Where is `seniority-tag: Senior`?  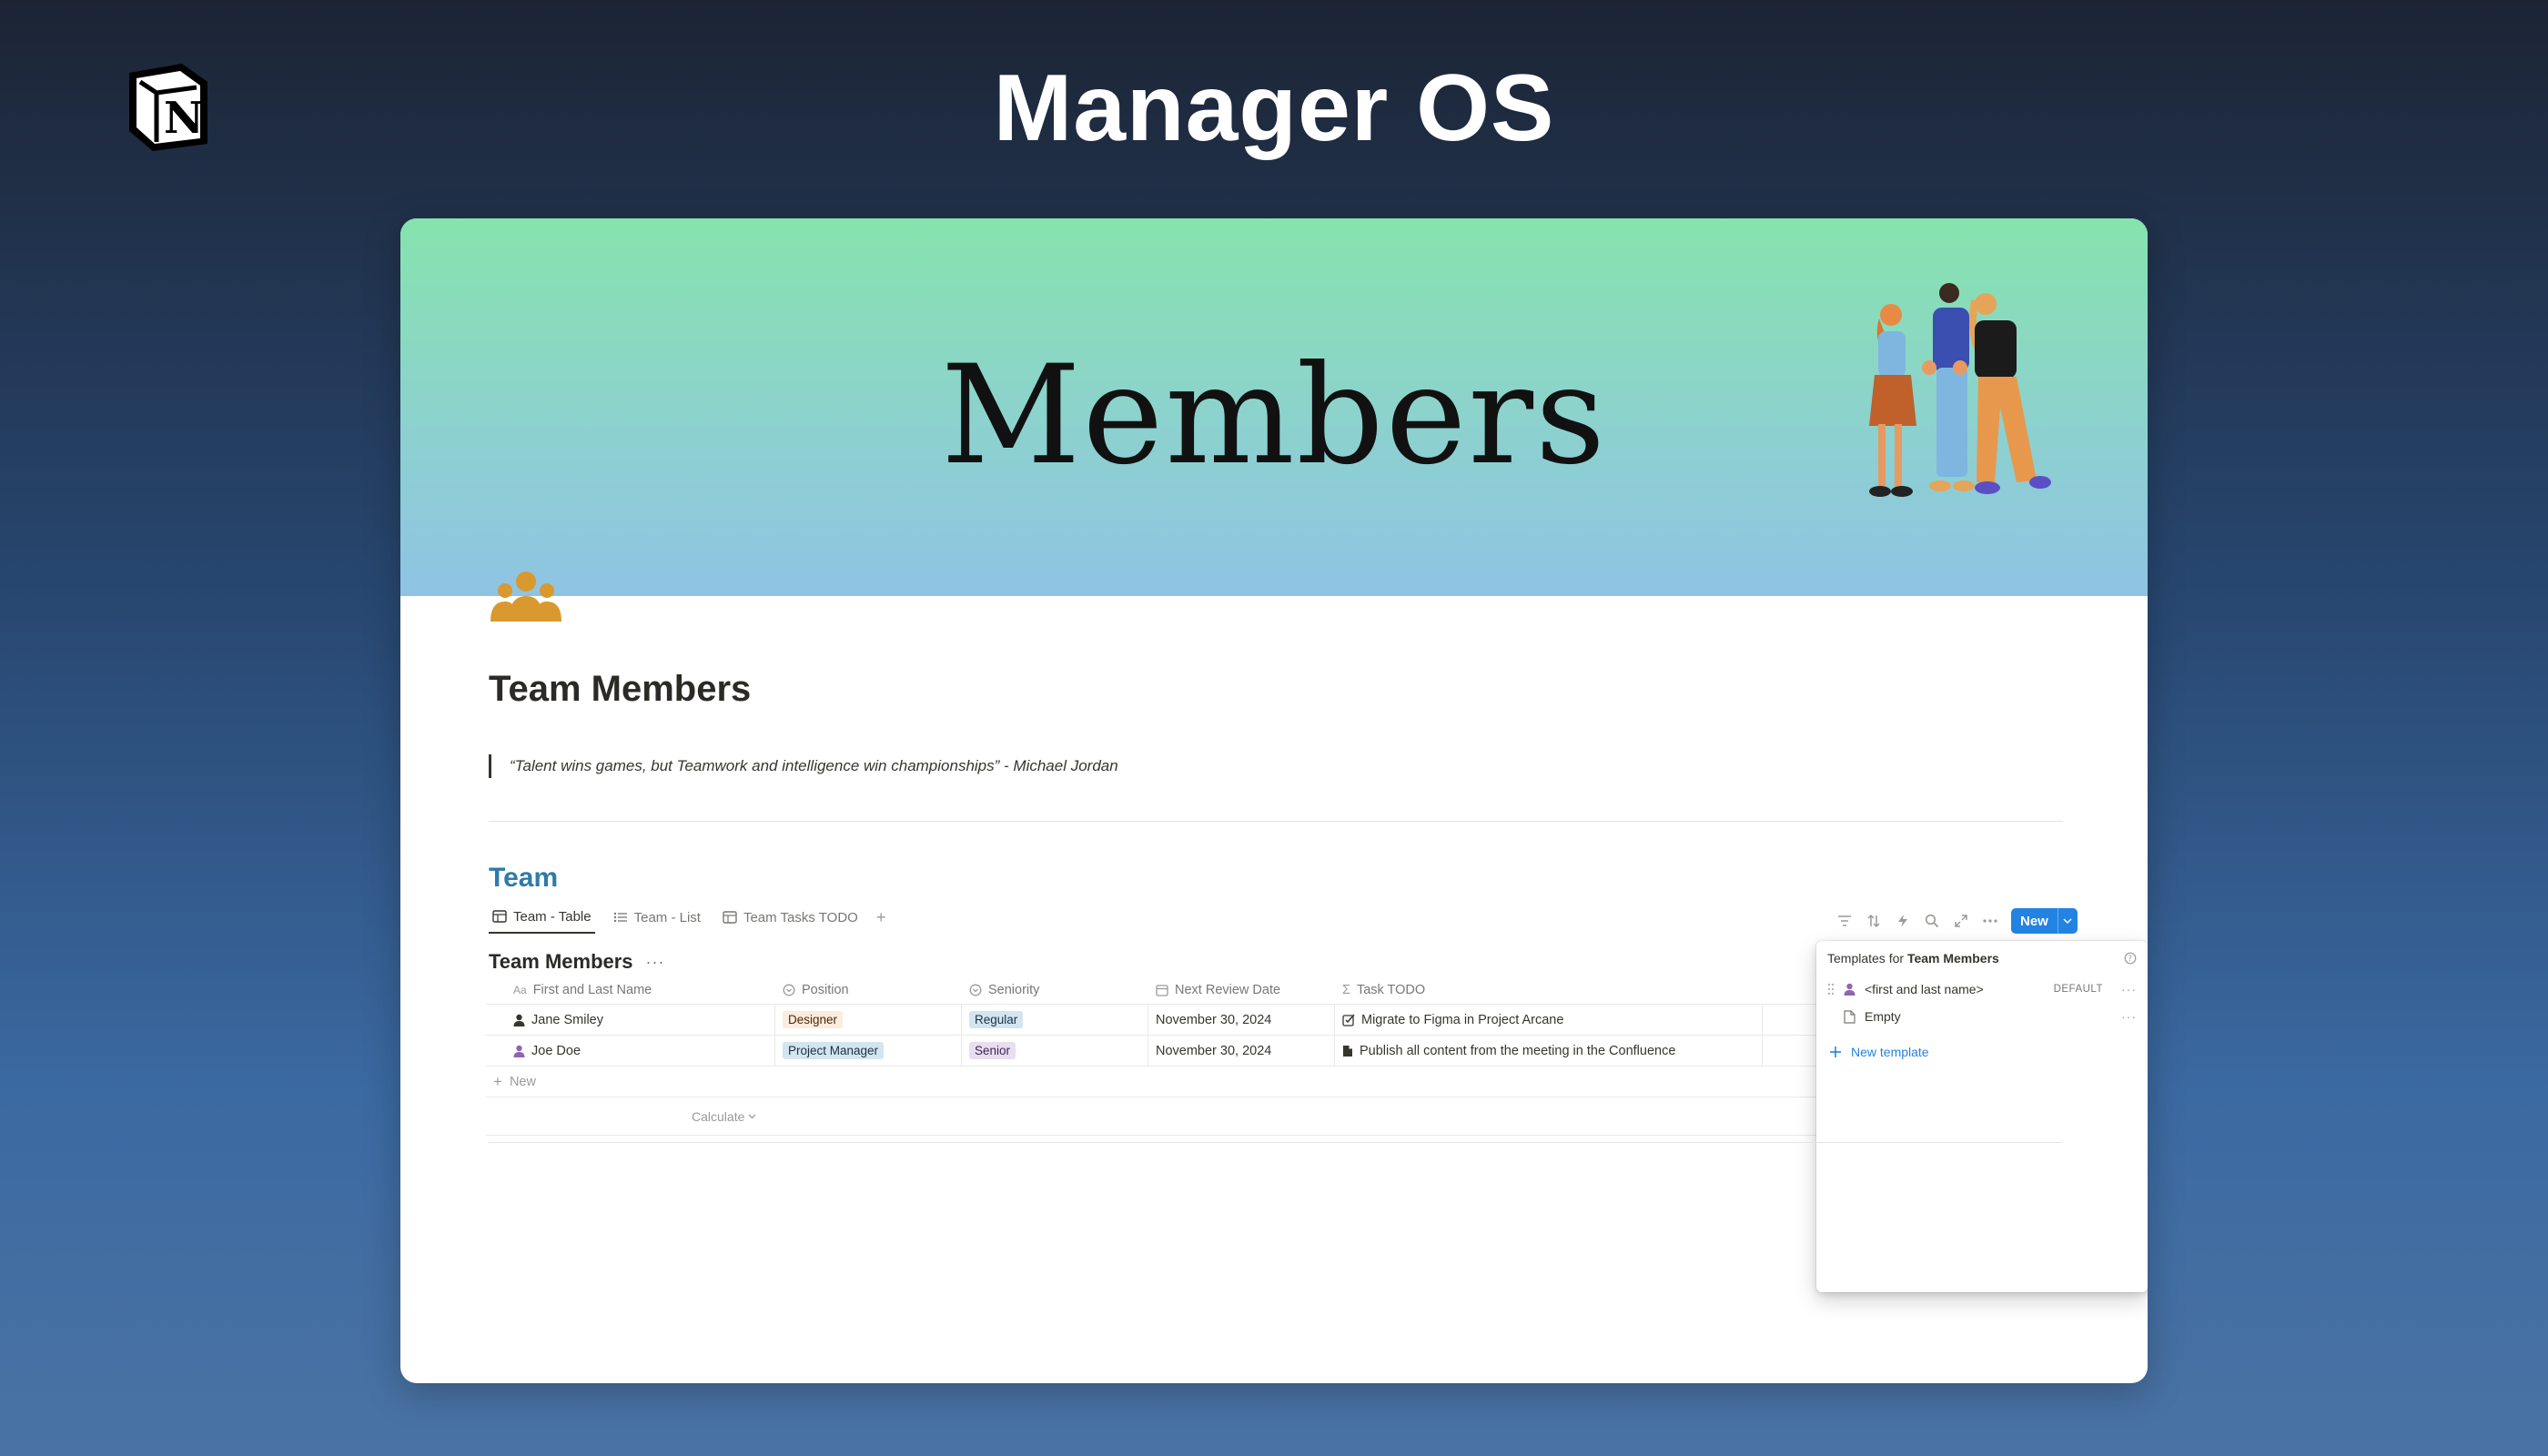
seniority-tag: Senior is located at coordinates (993, 1051).